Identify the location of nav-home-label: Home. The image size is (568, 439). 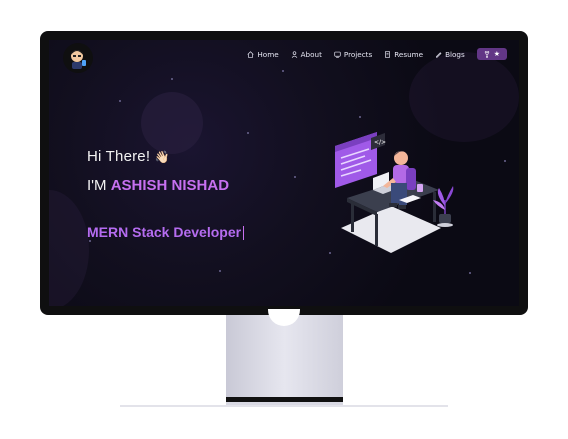
(268, 54).